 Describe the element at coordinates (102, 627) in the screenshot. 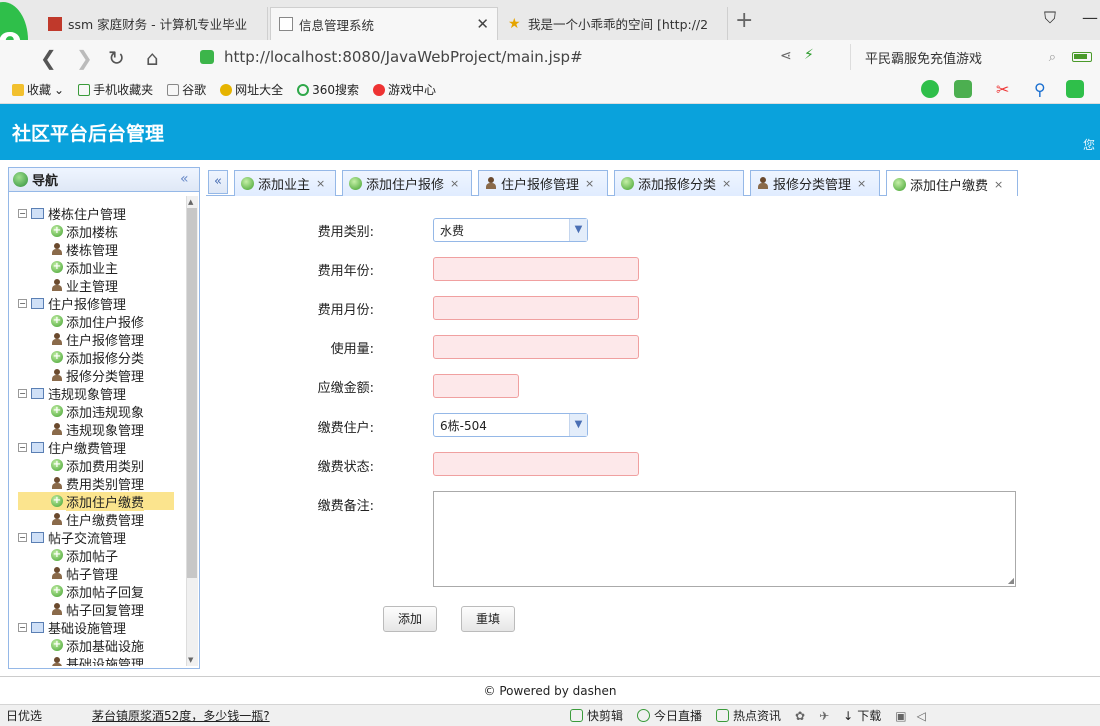

I see `nav-group: − 基础设施管理` at that location.